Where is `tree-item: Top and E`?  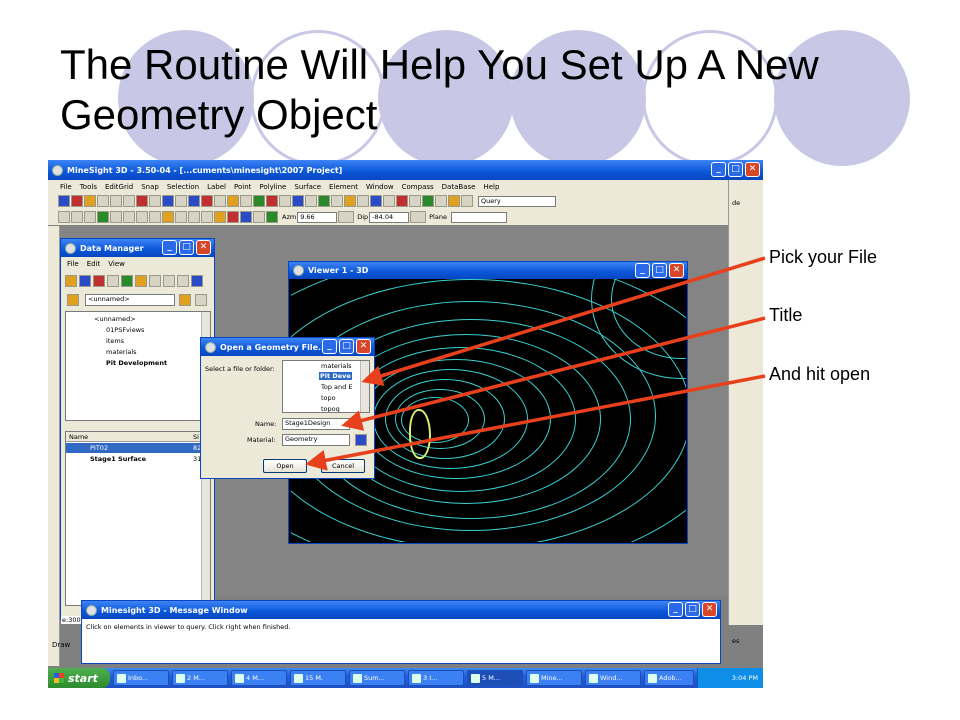 tree-item: Top and E is located at coordinates (336, 387).